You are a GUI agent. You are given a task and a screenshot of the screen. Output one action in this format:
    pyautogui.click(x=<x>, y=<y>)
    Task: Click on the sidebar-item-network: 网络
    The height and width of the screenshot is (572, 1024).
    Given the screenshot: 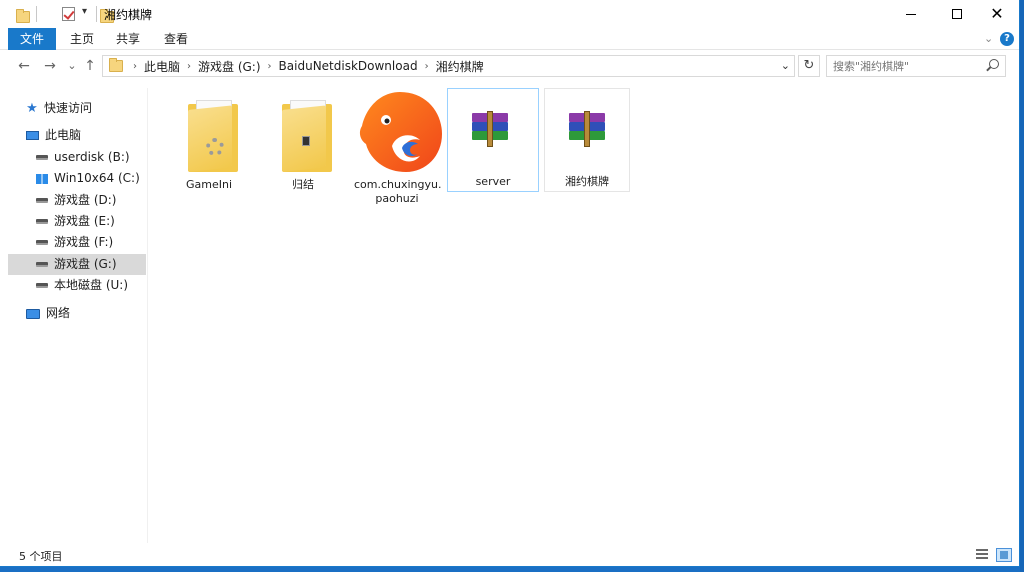 What is the action you would take?
    pyautogui.click(x=84, y=313)
    